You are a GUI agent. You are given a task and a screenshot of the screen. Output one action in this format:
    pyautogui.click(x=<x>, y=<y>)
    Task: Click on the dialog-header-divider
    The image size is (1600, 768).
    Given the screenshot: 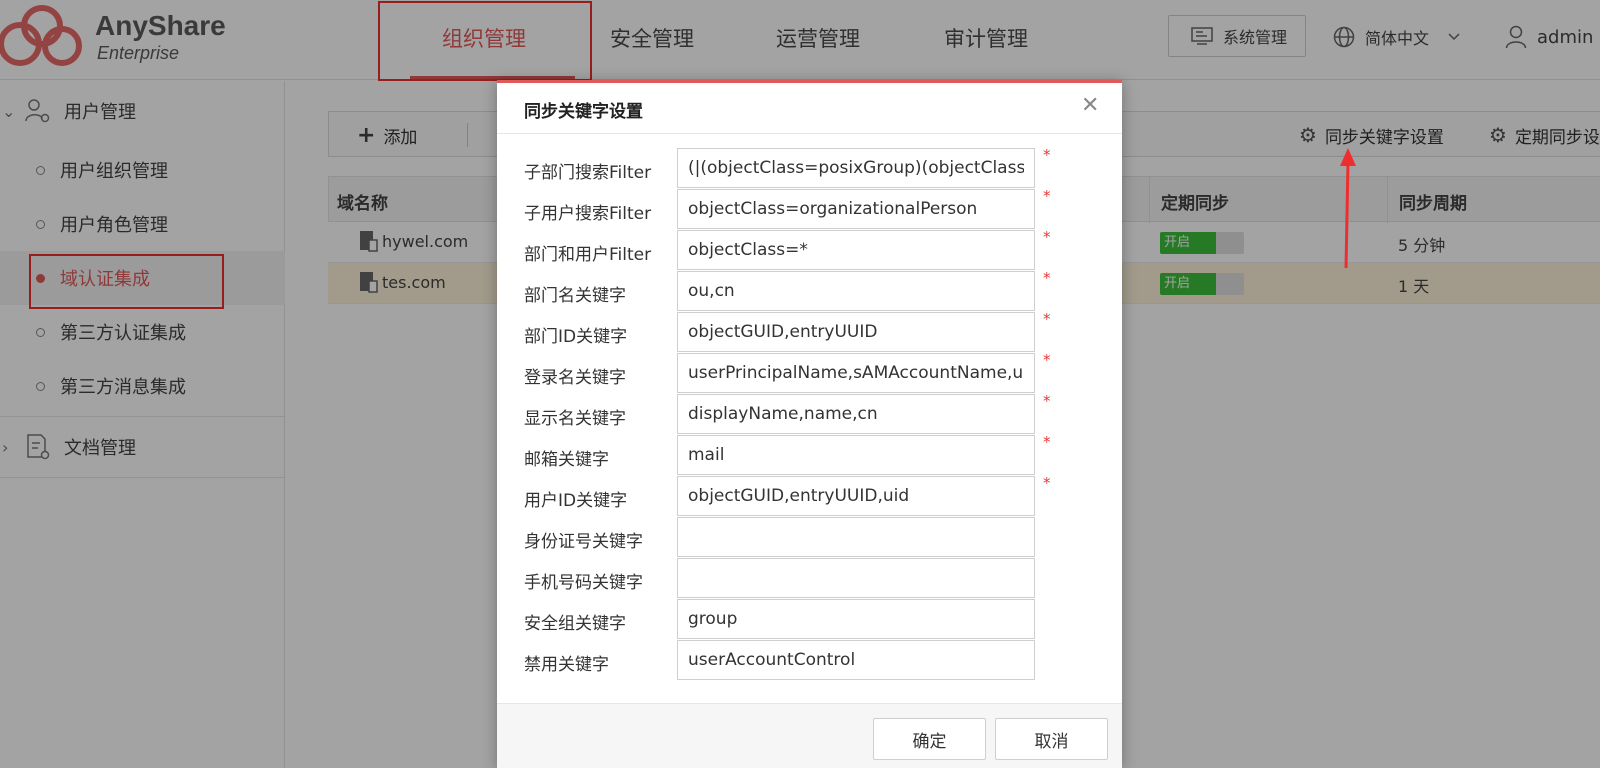 What is the action you would take?
    pyautogui.click(x=809, y=133)
    